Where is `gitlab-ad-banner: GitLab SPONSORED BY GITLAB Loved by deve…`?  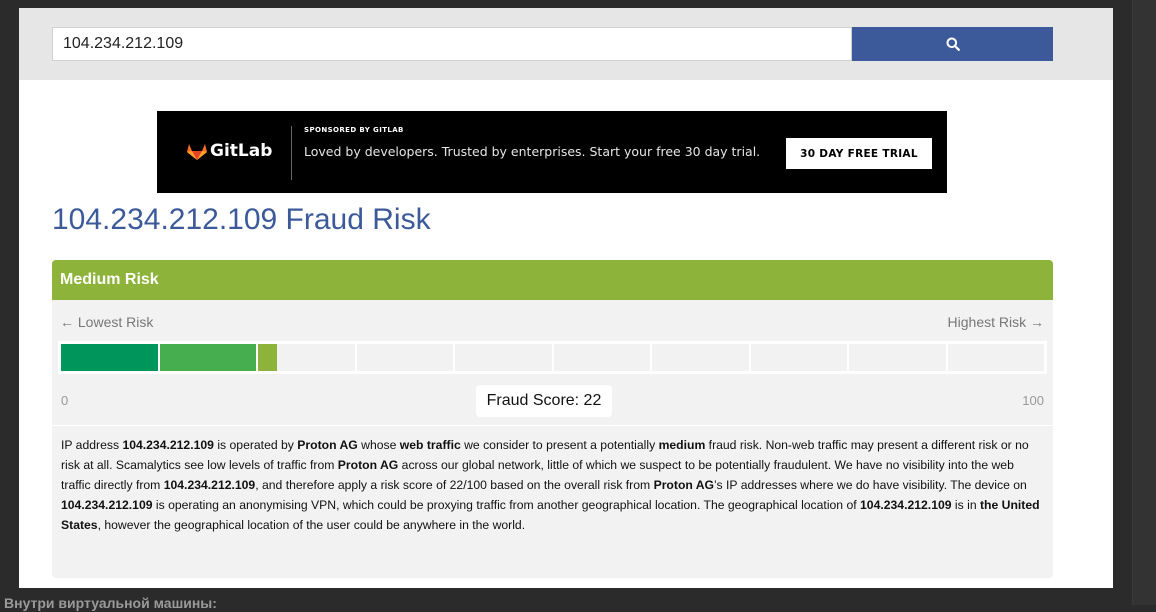
gitlab-ad-banner: GitLab SPONSORED BY GITLAB Loved by deve… is located at coordinates (552, 152).